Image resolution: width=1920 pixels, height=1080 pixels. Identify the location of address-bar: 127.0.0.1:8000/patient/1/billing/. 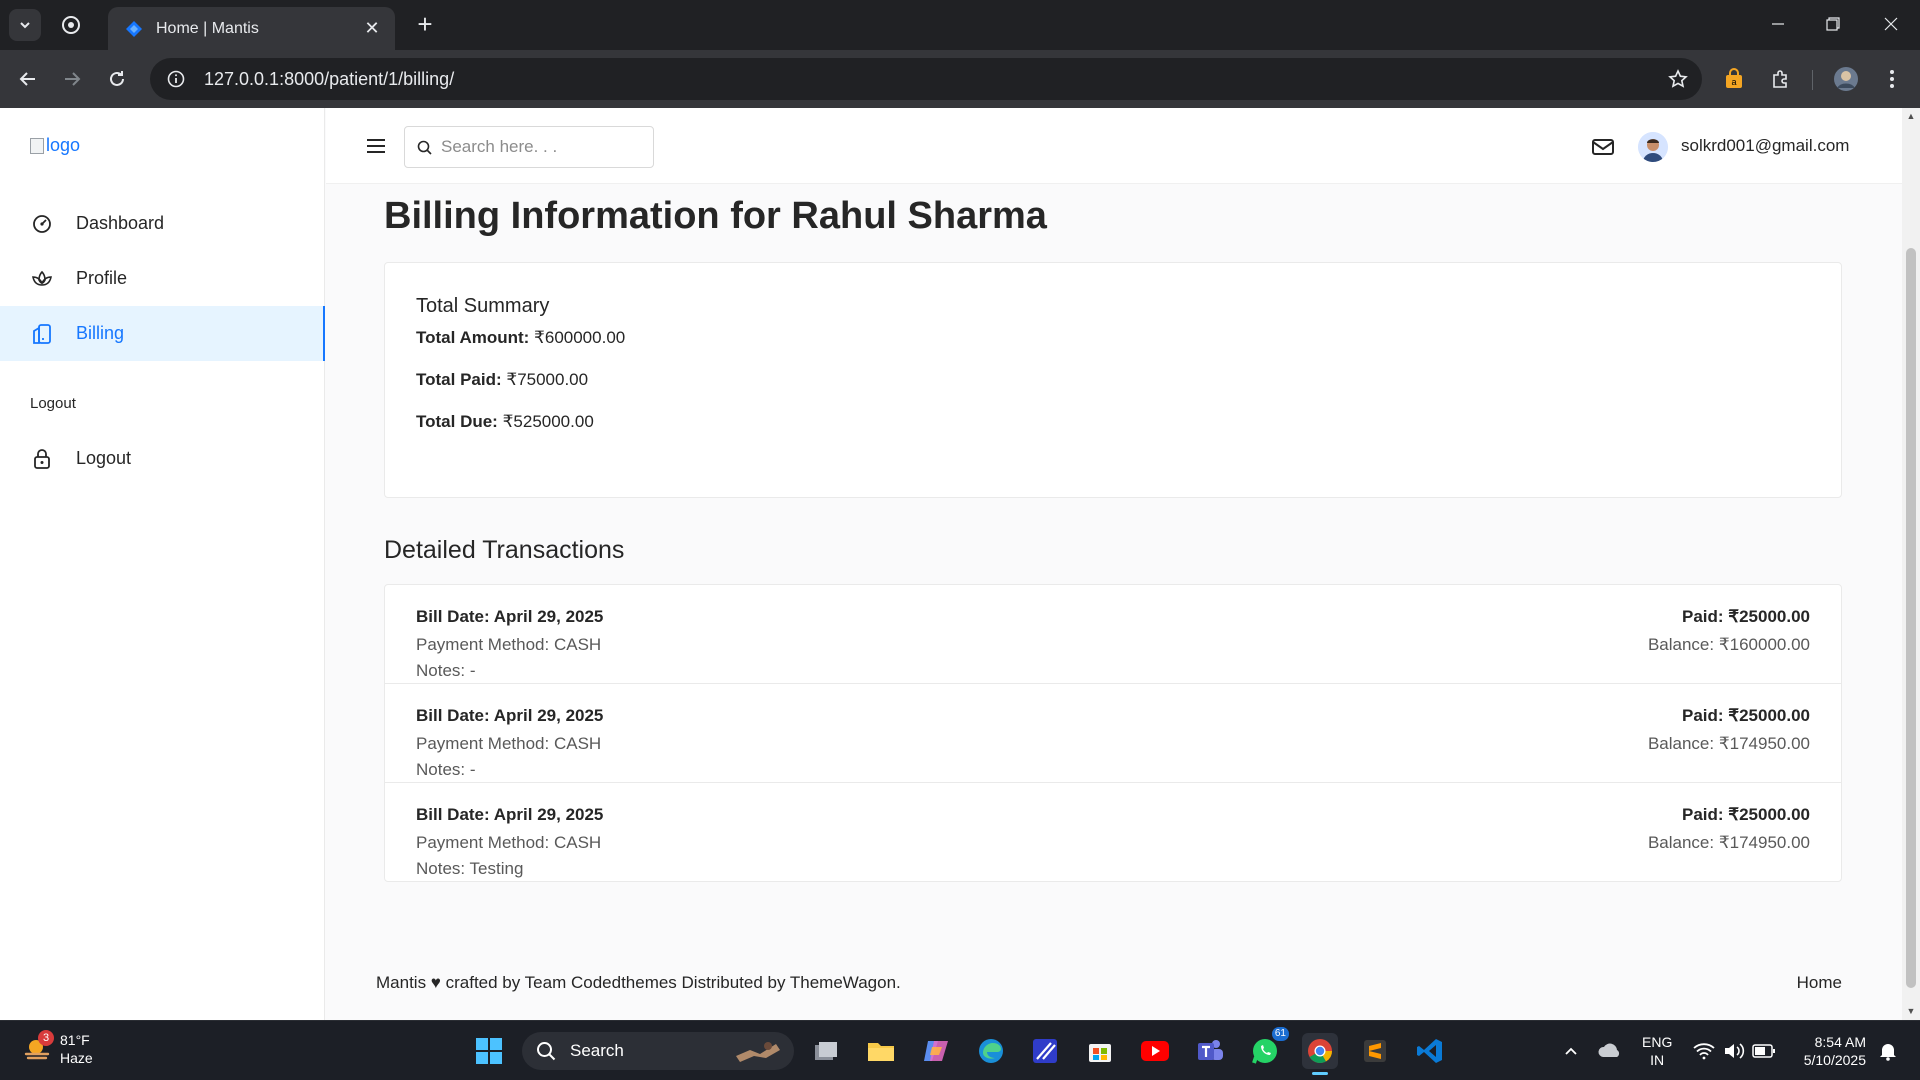
(926, 79).